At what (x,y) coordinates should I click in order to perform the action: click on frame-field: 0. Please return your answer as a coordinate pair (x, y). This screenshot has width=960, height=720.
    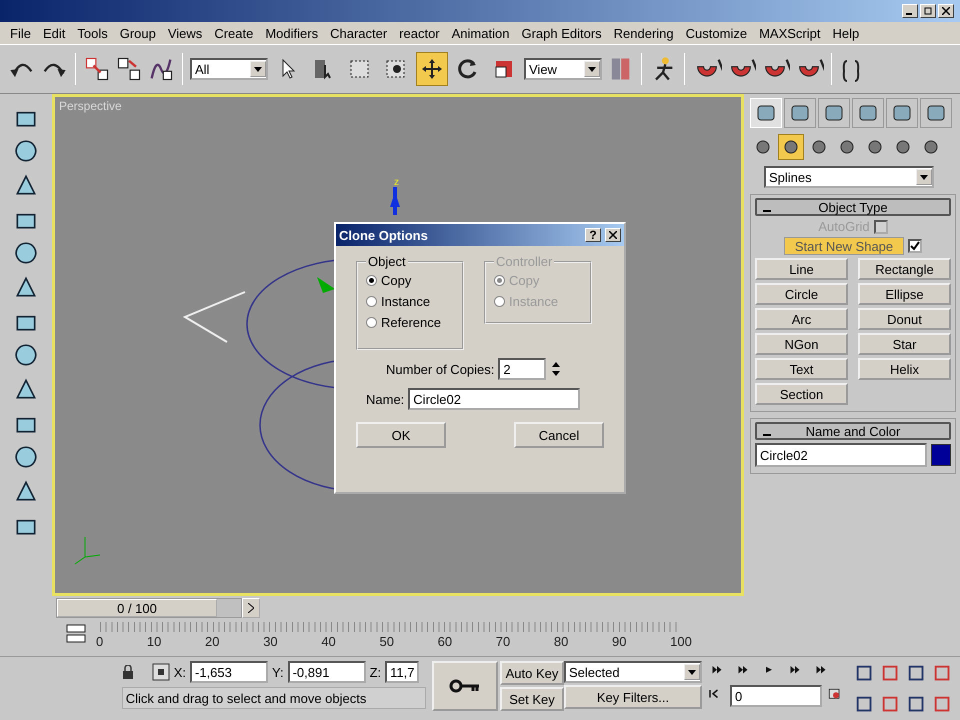
    Looking at the image, I should click on (776, 696).